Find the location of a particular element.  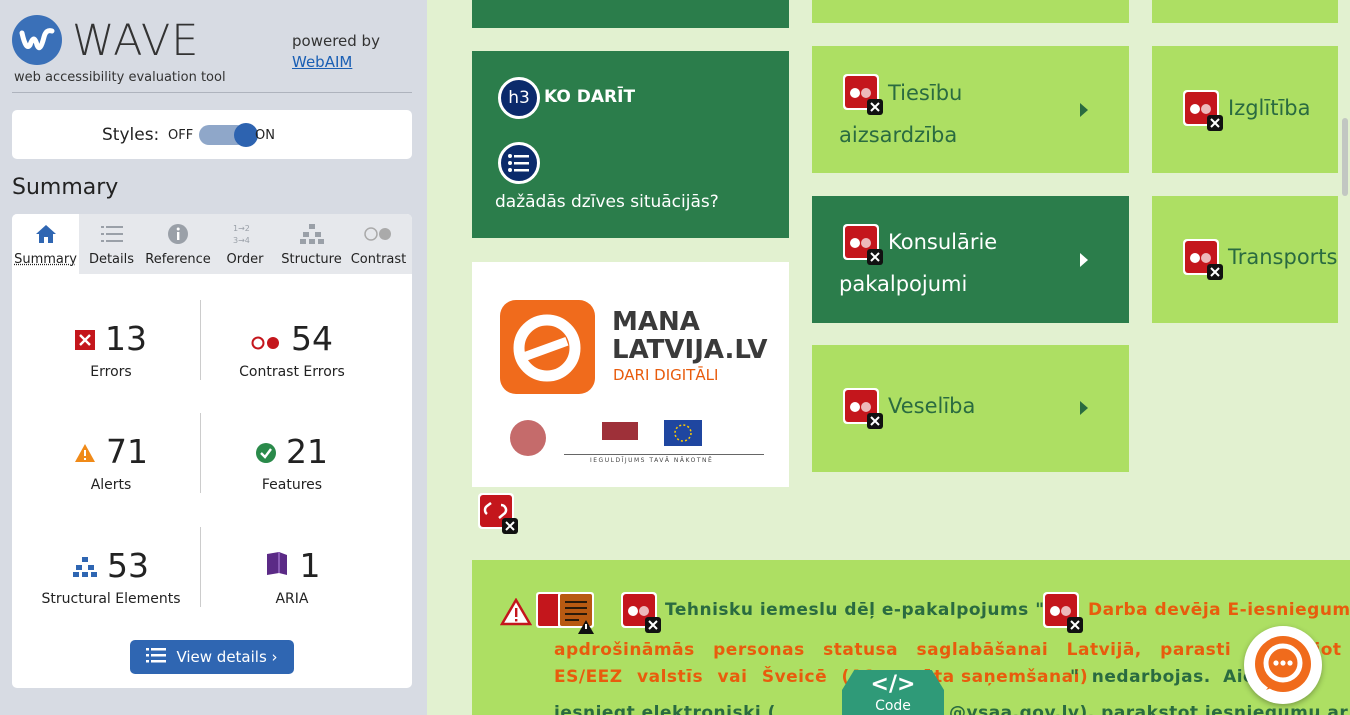

features-stat: 21 Features is located at coordinates (292, 462).